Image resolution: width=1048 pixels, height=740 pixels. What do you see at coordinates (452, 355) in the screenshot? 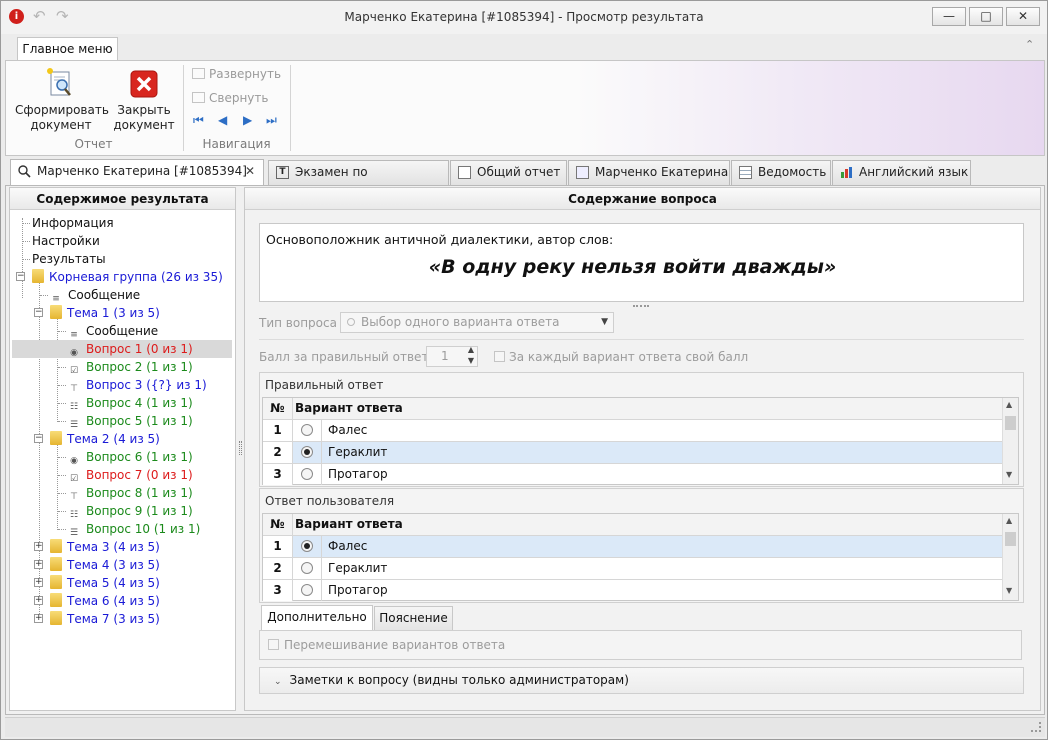
I see `score-spinner: 1 ▲ ▼` at bounding box center [452, 355].